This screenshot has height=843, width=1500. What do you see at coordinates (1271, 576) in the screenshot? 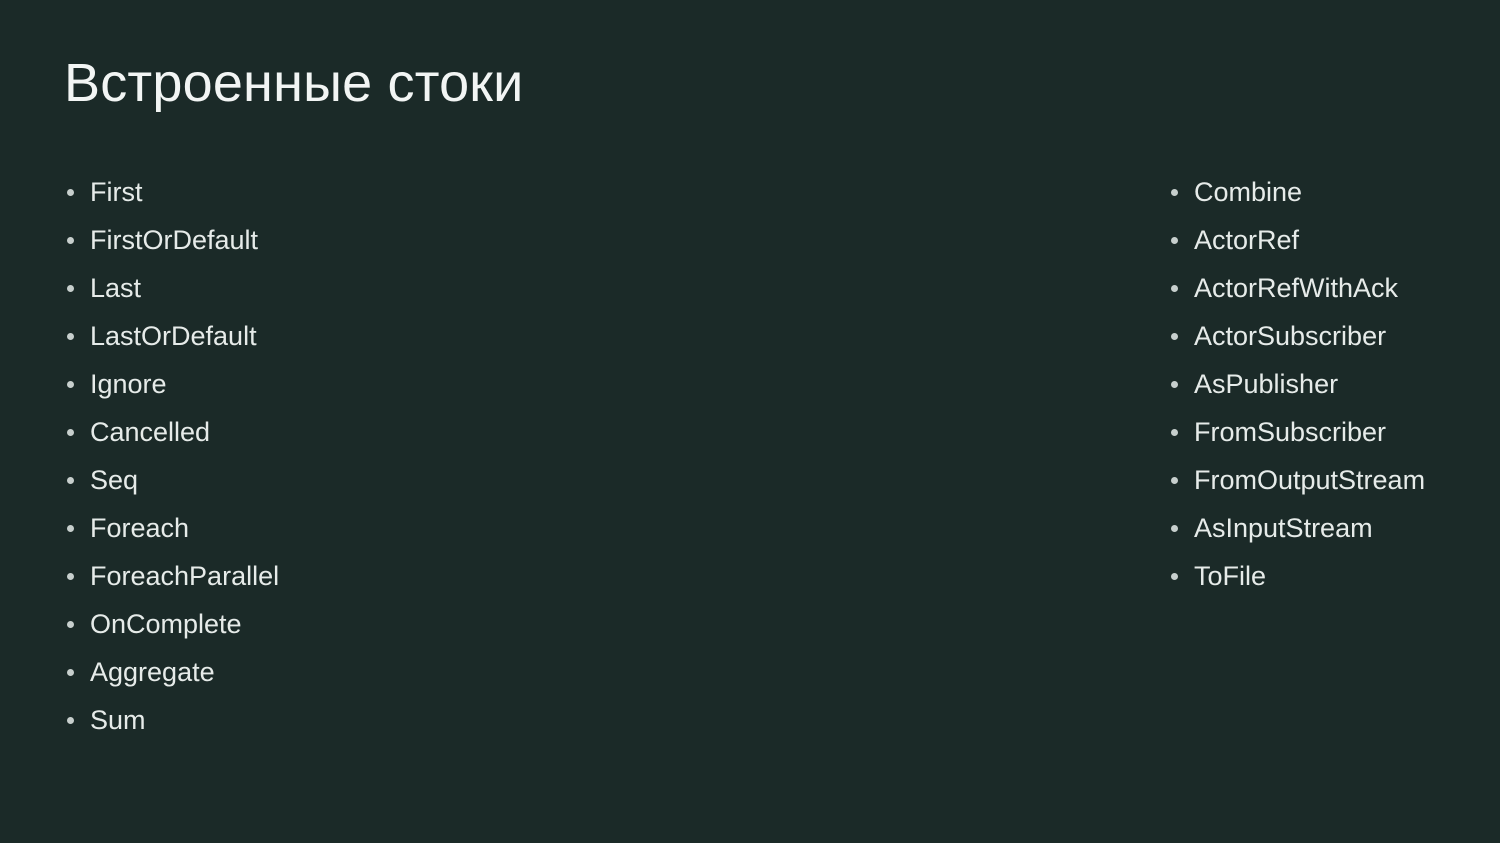
I see `list-item: ToFile` at bounding box center [1271, 576].